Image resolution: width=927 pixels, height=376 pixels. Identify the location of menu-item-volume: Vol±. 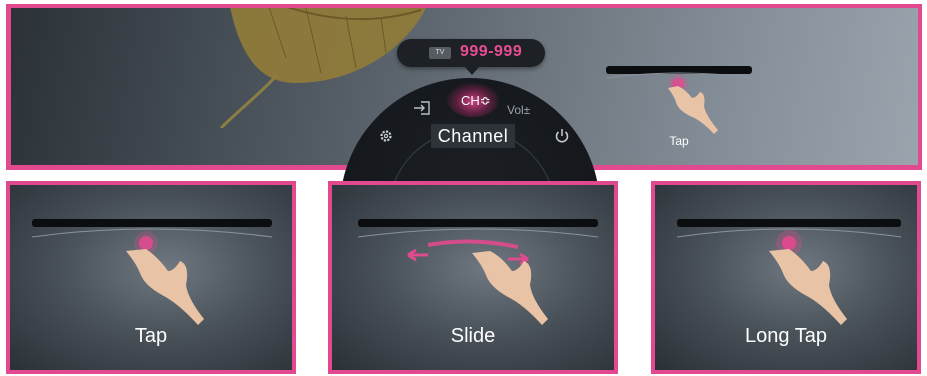
(518, 110).